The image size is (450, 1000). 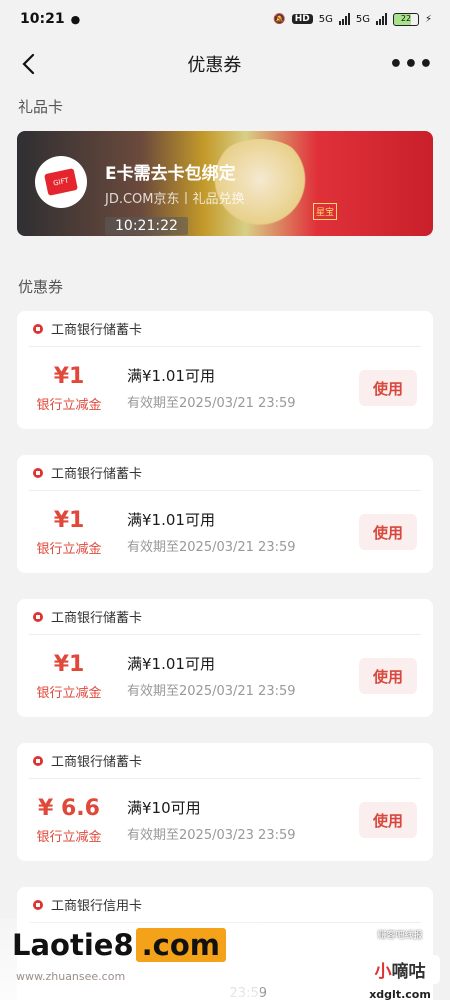 I want to click on coupon-expiry: 有效期至2025/03/23 23:59, so click(x=211, y=835).